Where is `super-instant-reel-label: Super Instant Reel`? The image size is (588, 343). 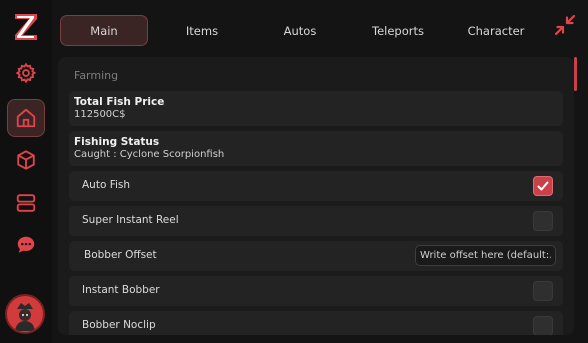 super-instant-reel-label: Super Instant Reel is located at coordinates (130, 220).